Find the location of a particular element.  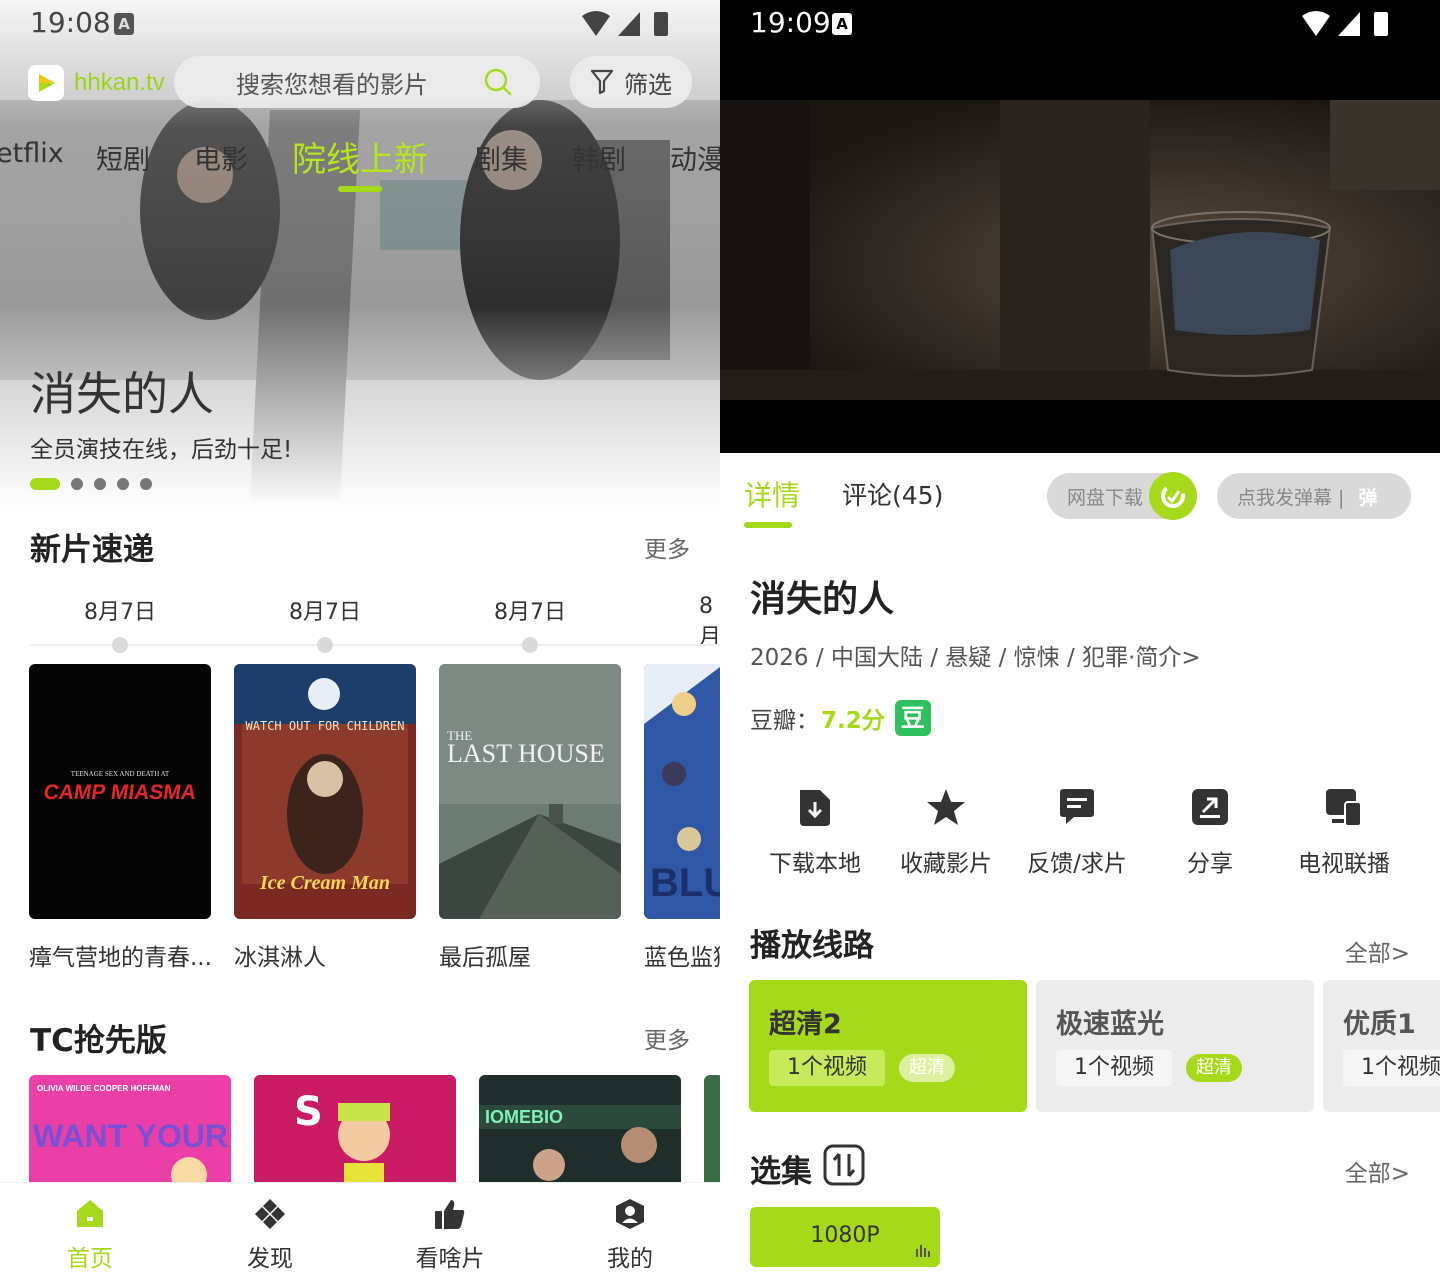

movie-title: 最后孤屋 is located at coordinates (485, 955).